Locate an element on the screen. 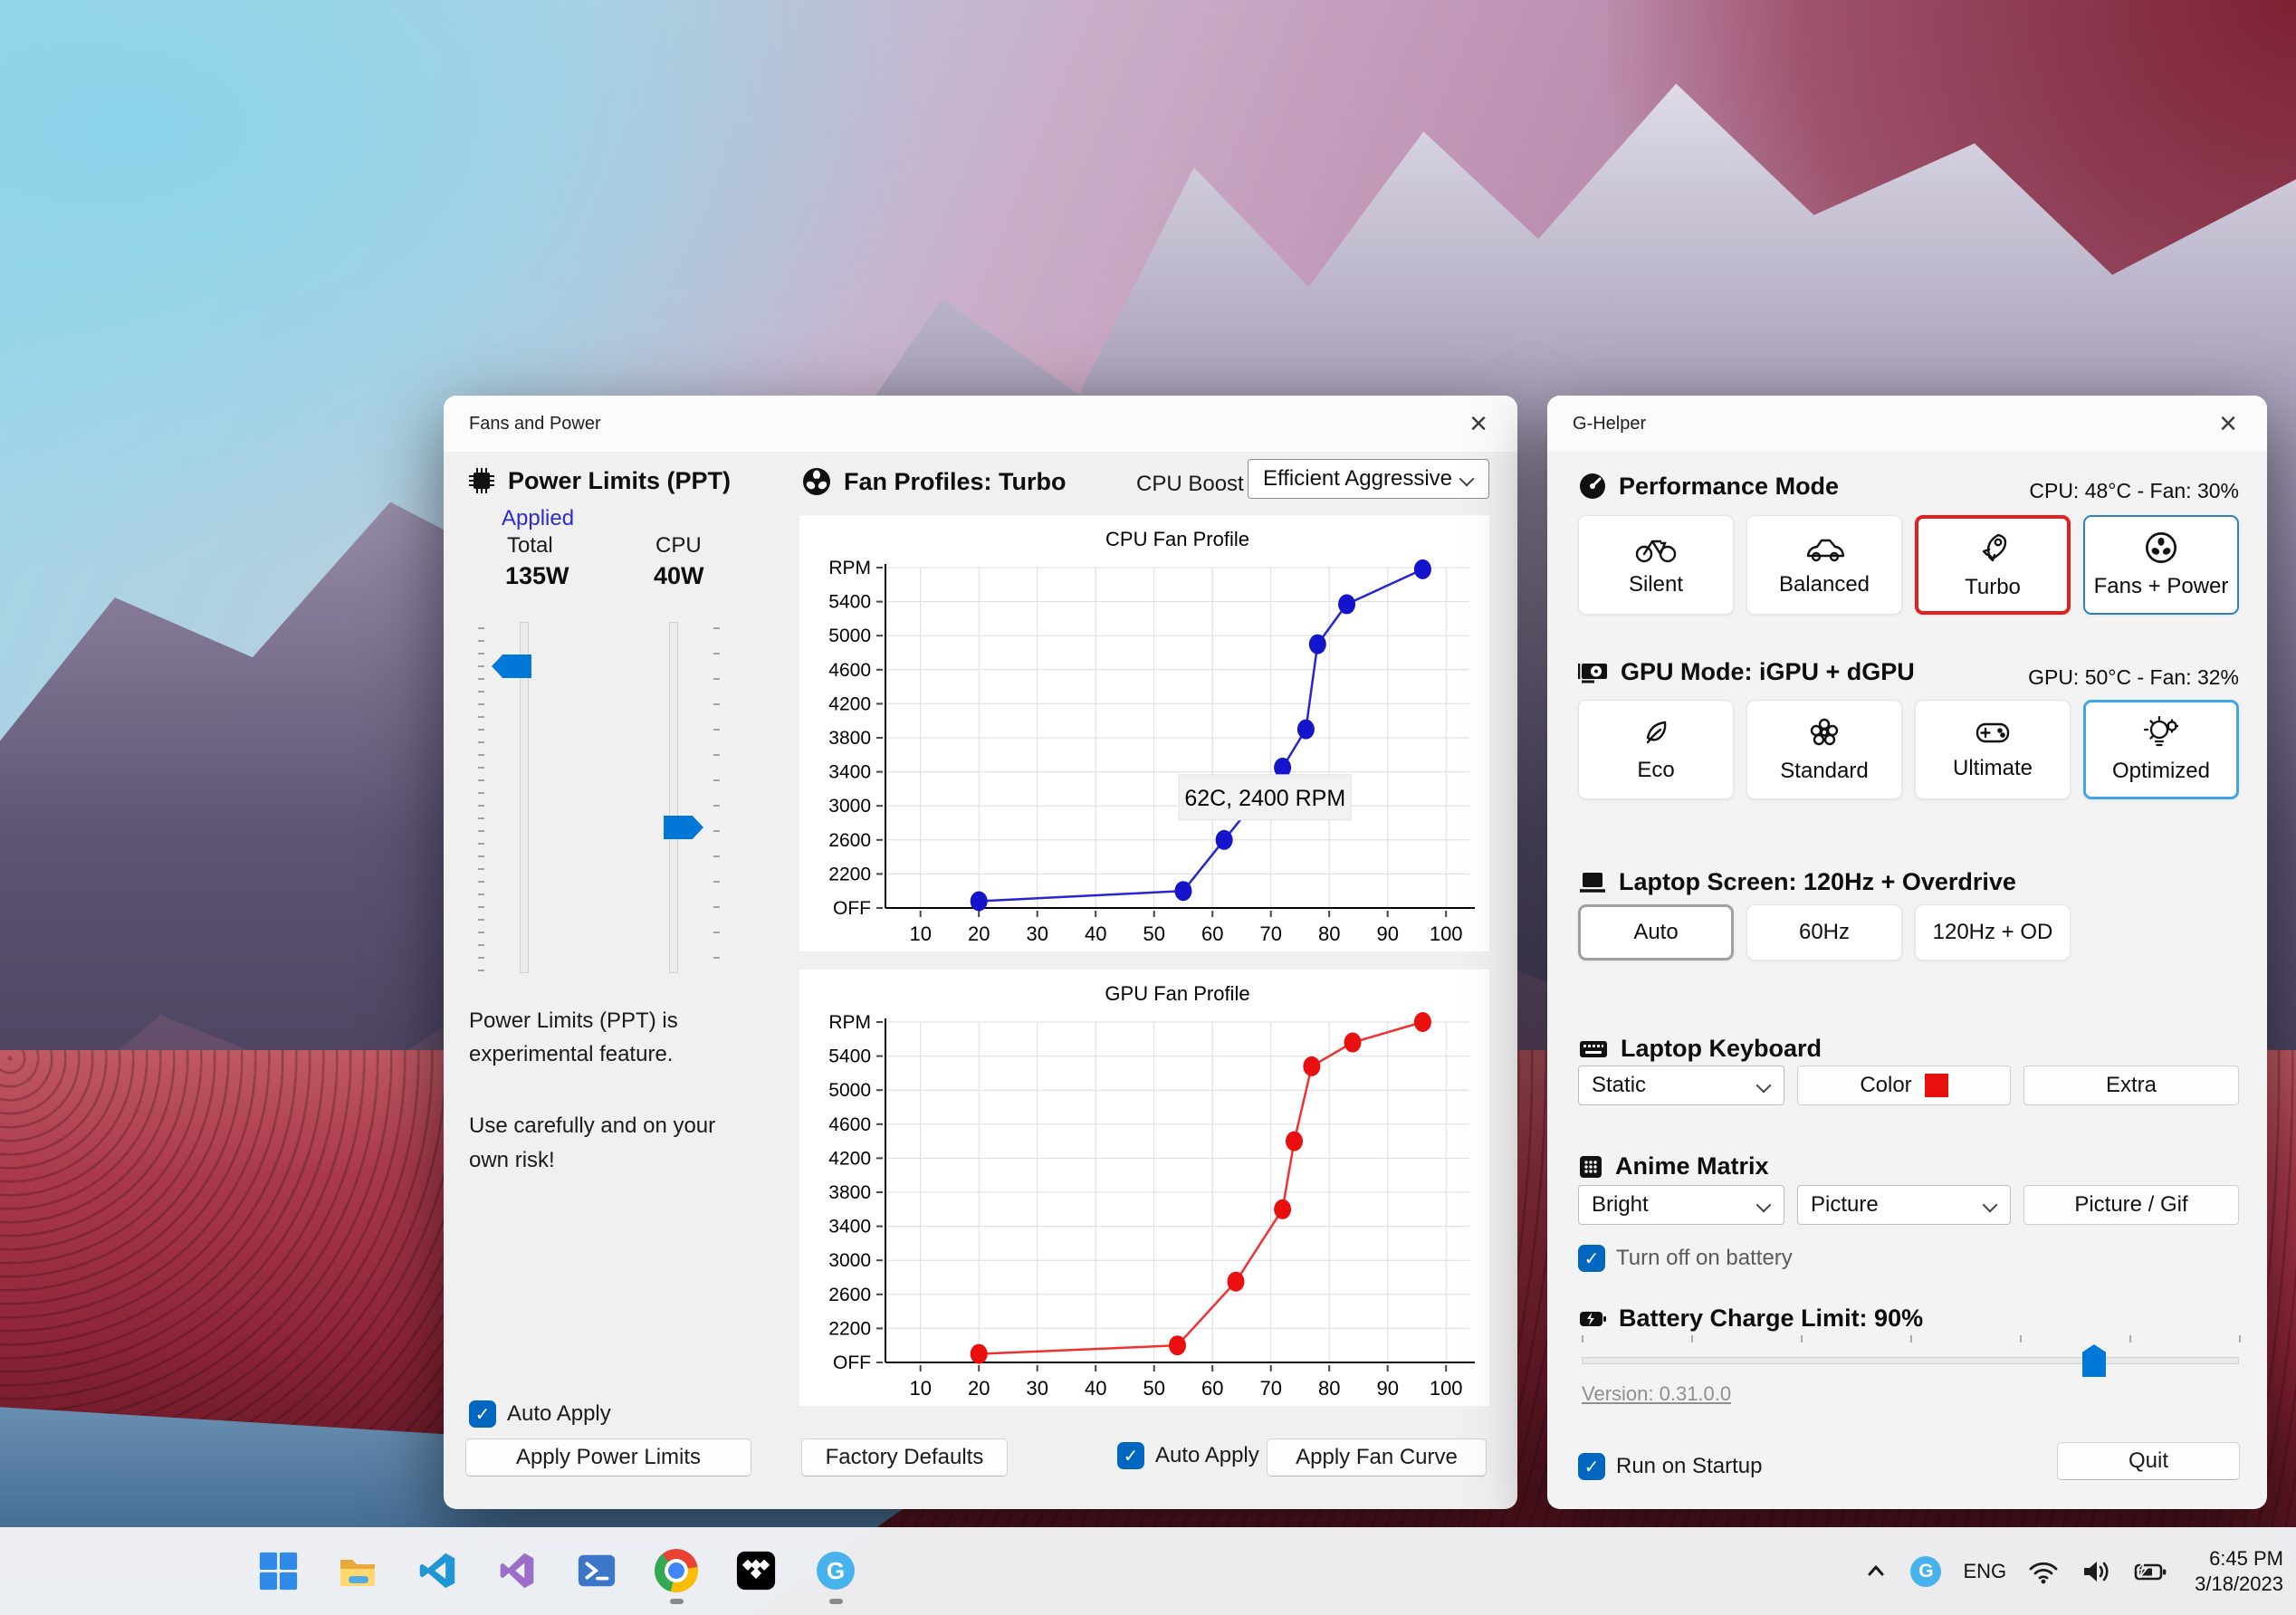  anime-brightness-select: Bright is located at coordinates (1681, 1205).